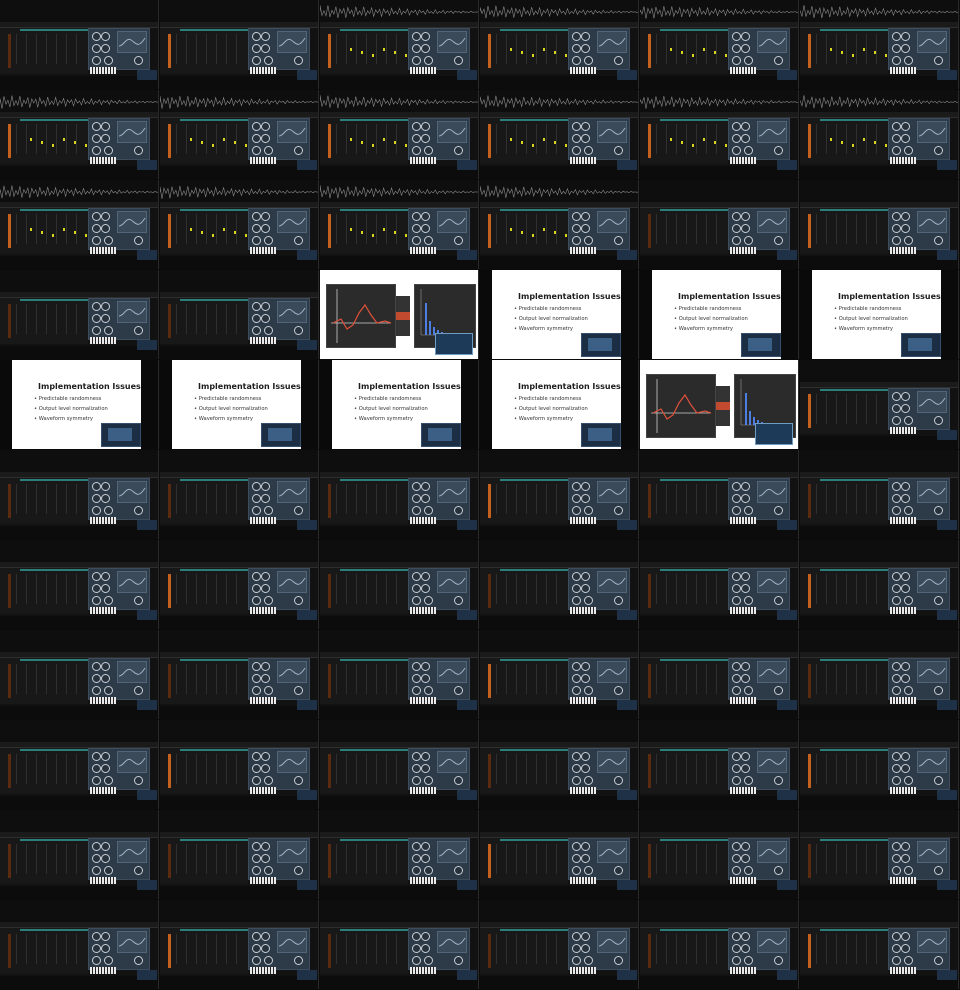 The width and height of the screenshot is (960, 990). What do you see at coordinates (719, 404) in the screenshot?
I see `waveform-spectrum-slide-tile` at bounding box center [719, 404].